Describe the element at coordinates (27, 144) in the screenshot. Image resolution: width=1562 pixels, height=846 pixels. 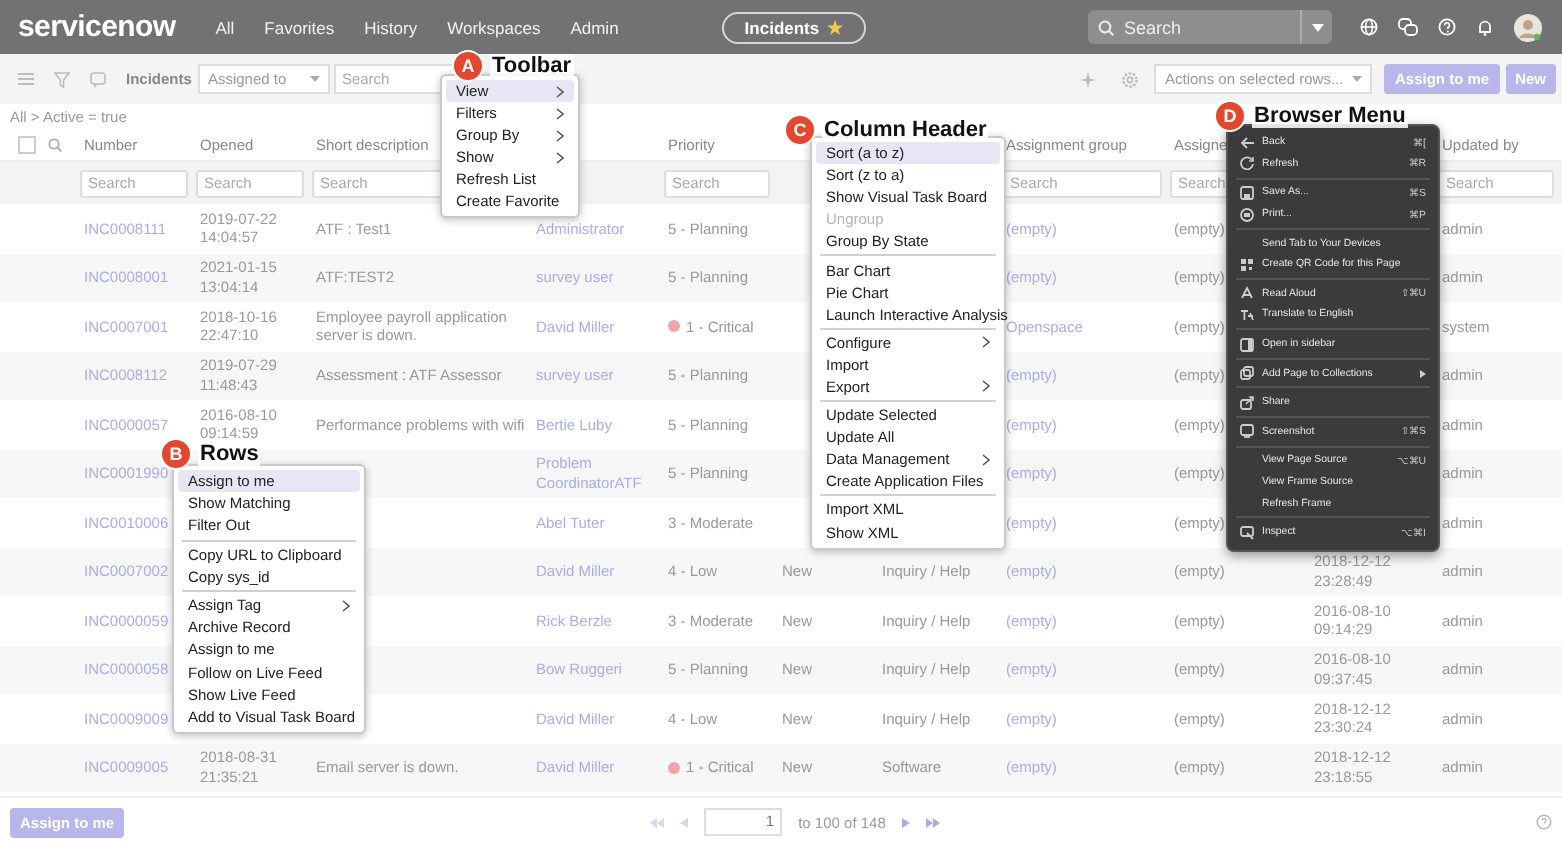
I see `select-all-checkbox` at that location.